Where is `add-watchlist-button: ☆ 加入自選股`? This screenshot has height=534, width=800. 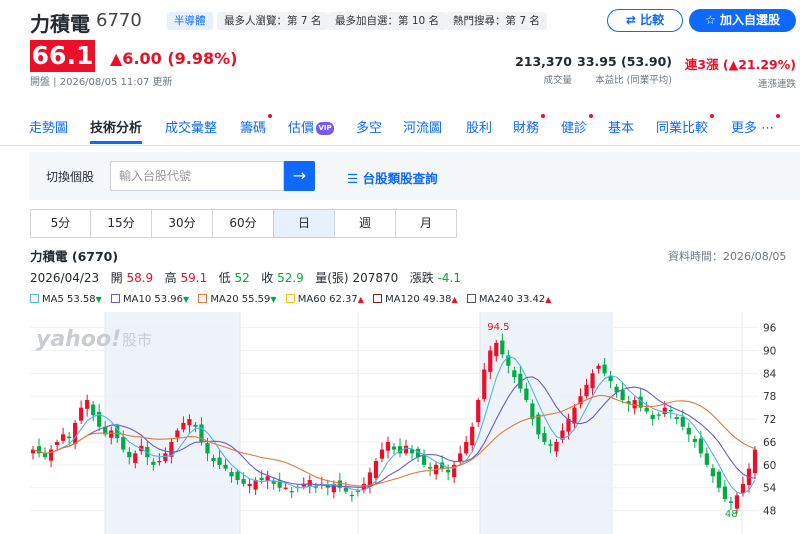 add-watchlist-button: ☆ 加入自選股 is located at coordinates (742, 20).